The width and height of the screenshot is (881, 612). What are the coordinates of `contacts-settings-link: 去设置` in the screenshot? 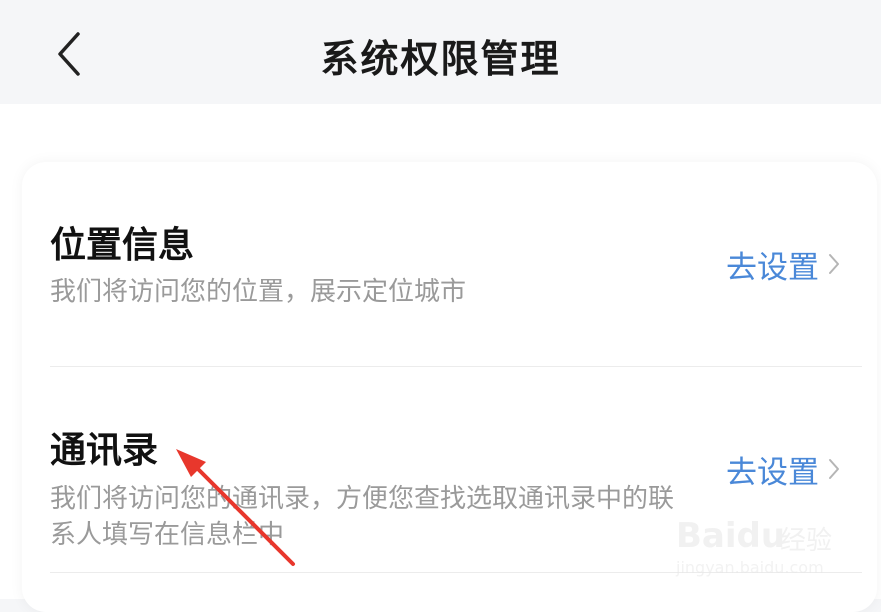 It's located at (783, 470).